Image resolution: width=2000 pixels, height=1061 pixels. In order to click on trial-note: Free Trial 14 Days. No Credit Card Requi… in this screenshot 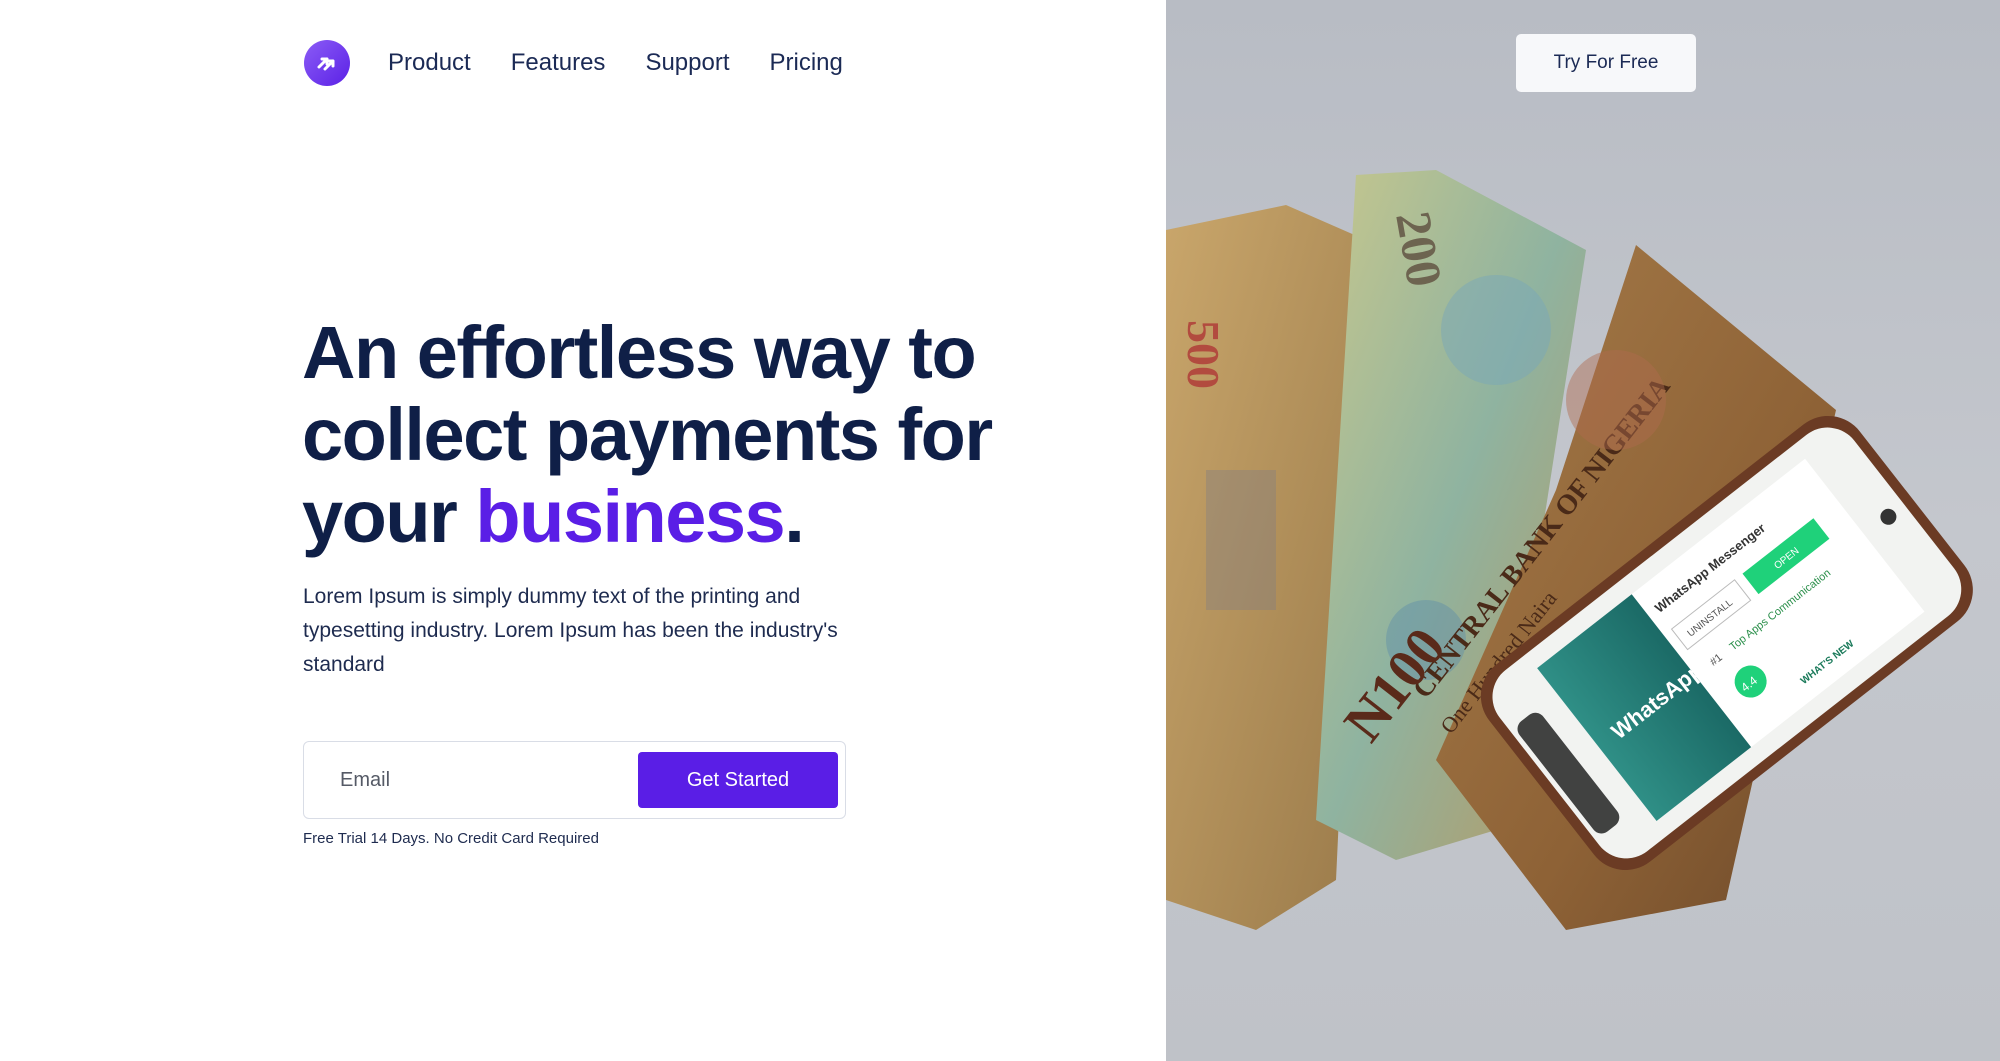, I will do `click(451, 838)`.